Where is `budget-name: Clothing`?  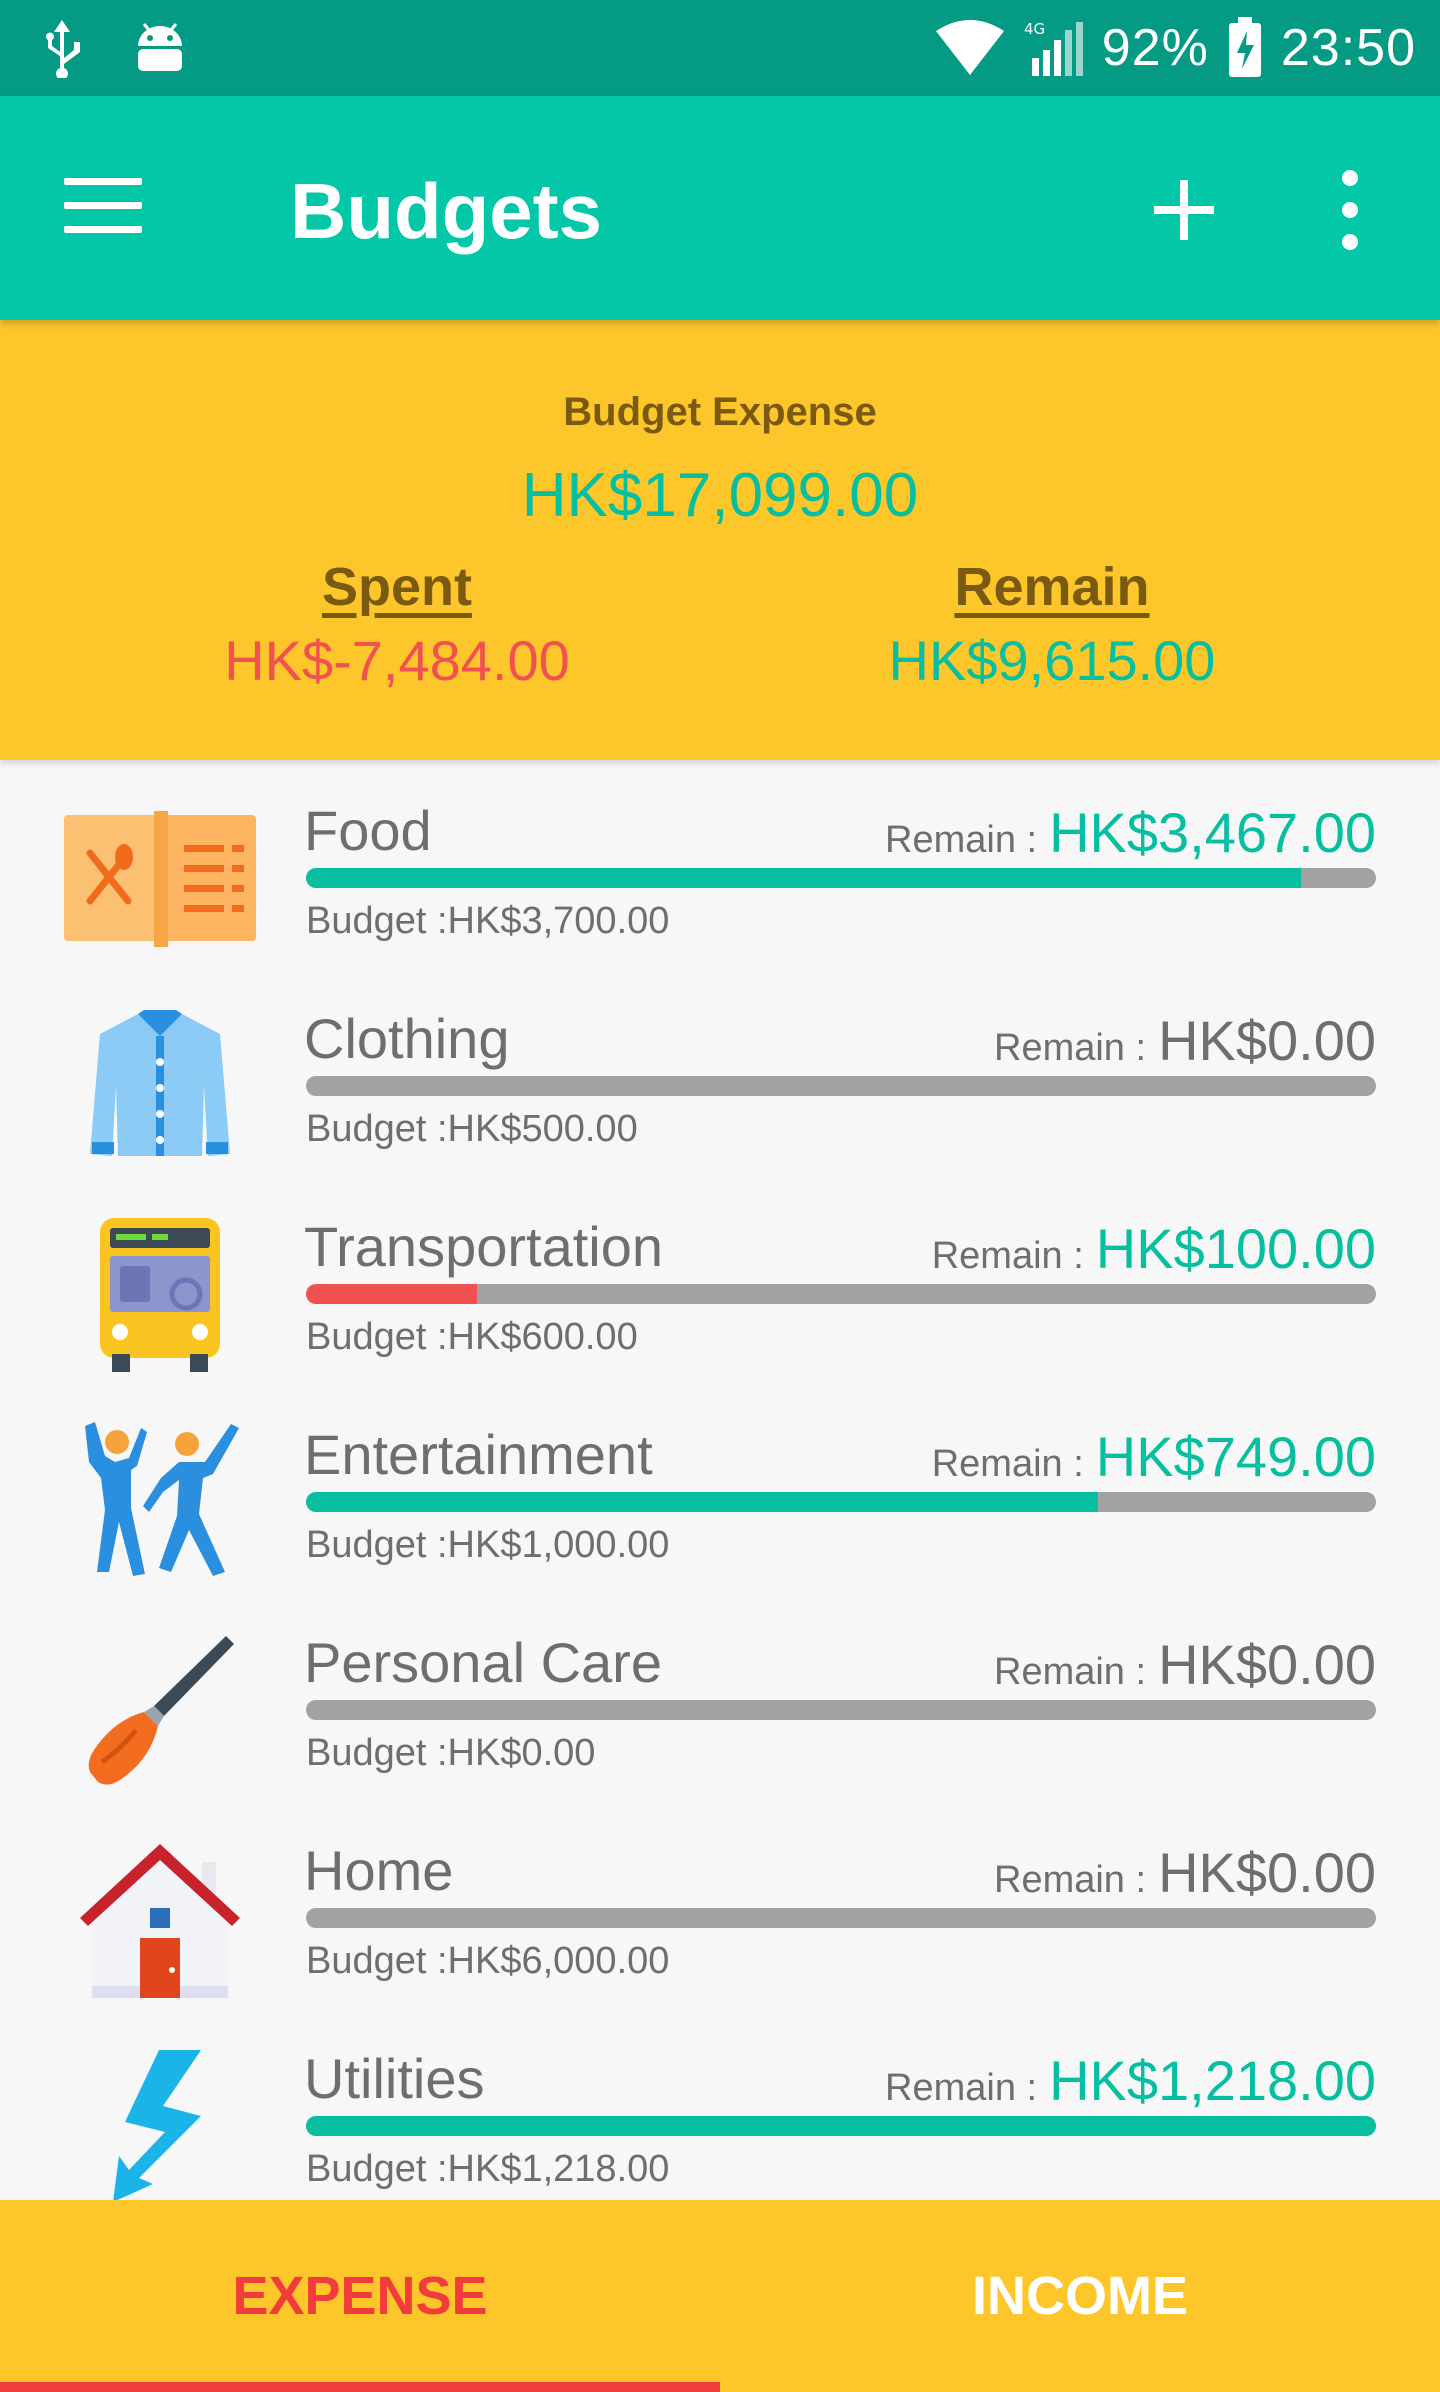
budget-name: Clothing is located at coordinates (407, 1038).